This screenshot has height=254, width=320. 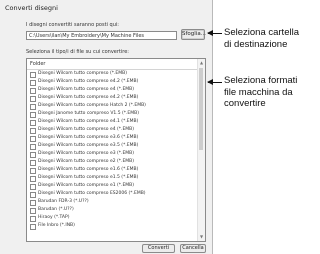 I want to click on list-item: Disegni Wilcom tutto compreso e1 (*.EMB), so click(x=114, y=186).